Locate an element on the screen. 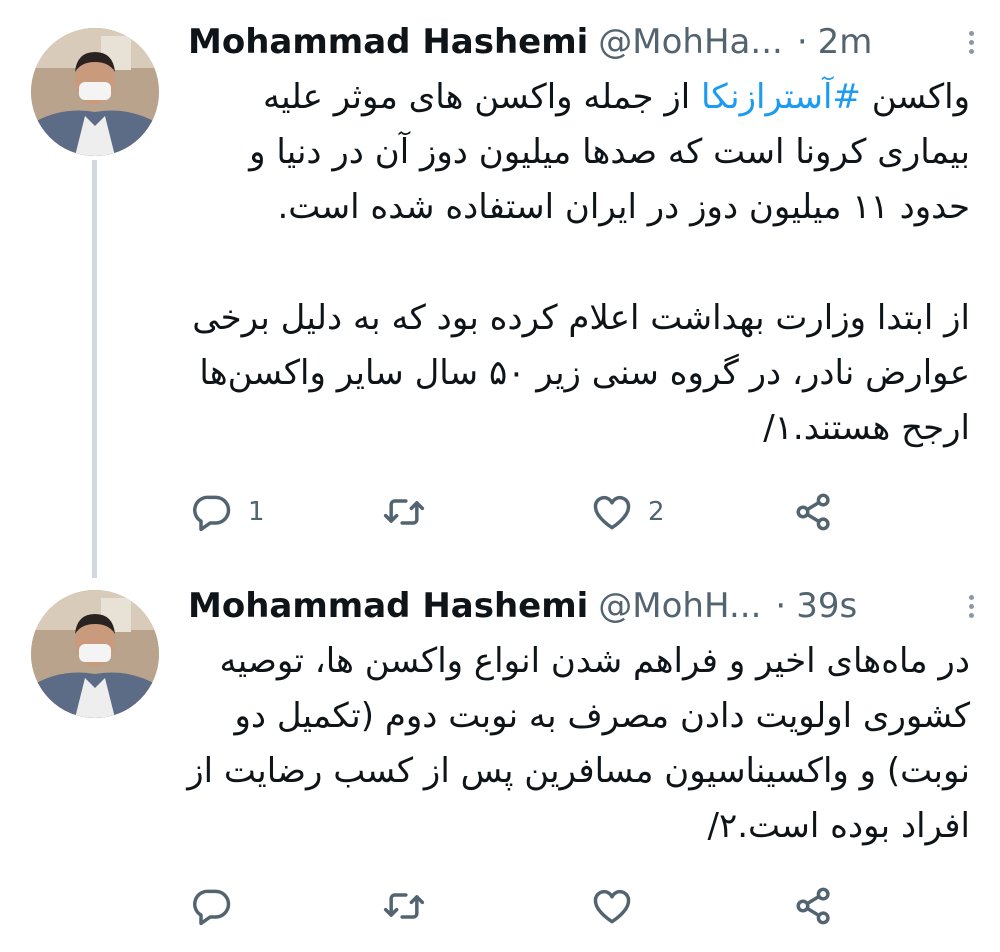 This screenshot has width=1000, height=952. action-bar: 1 2 is located at coordinates (530, 512).